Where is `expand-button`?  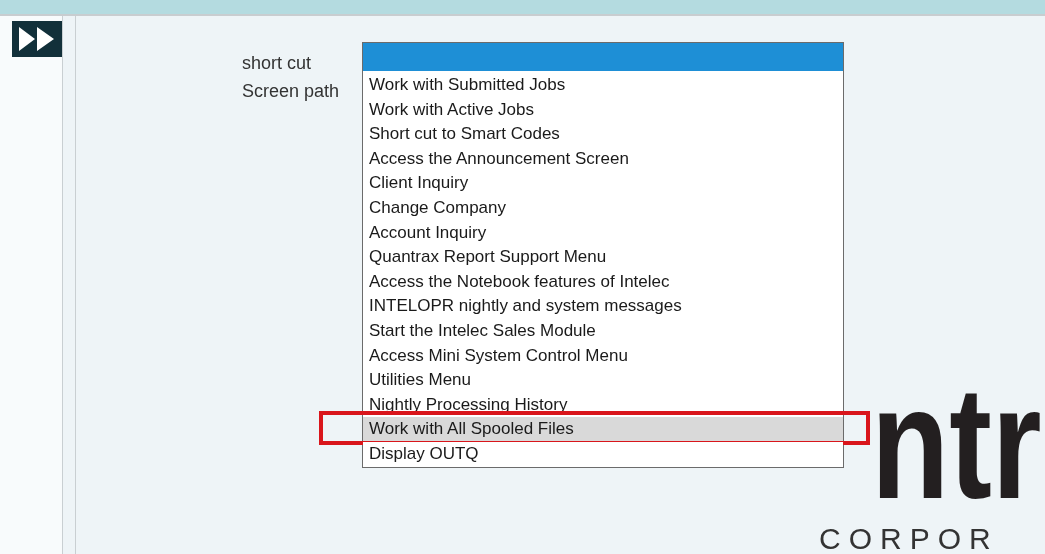 expand-button is located at coordinates (37, 39).